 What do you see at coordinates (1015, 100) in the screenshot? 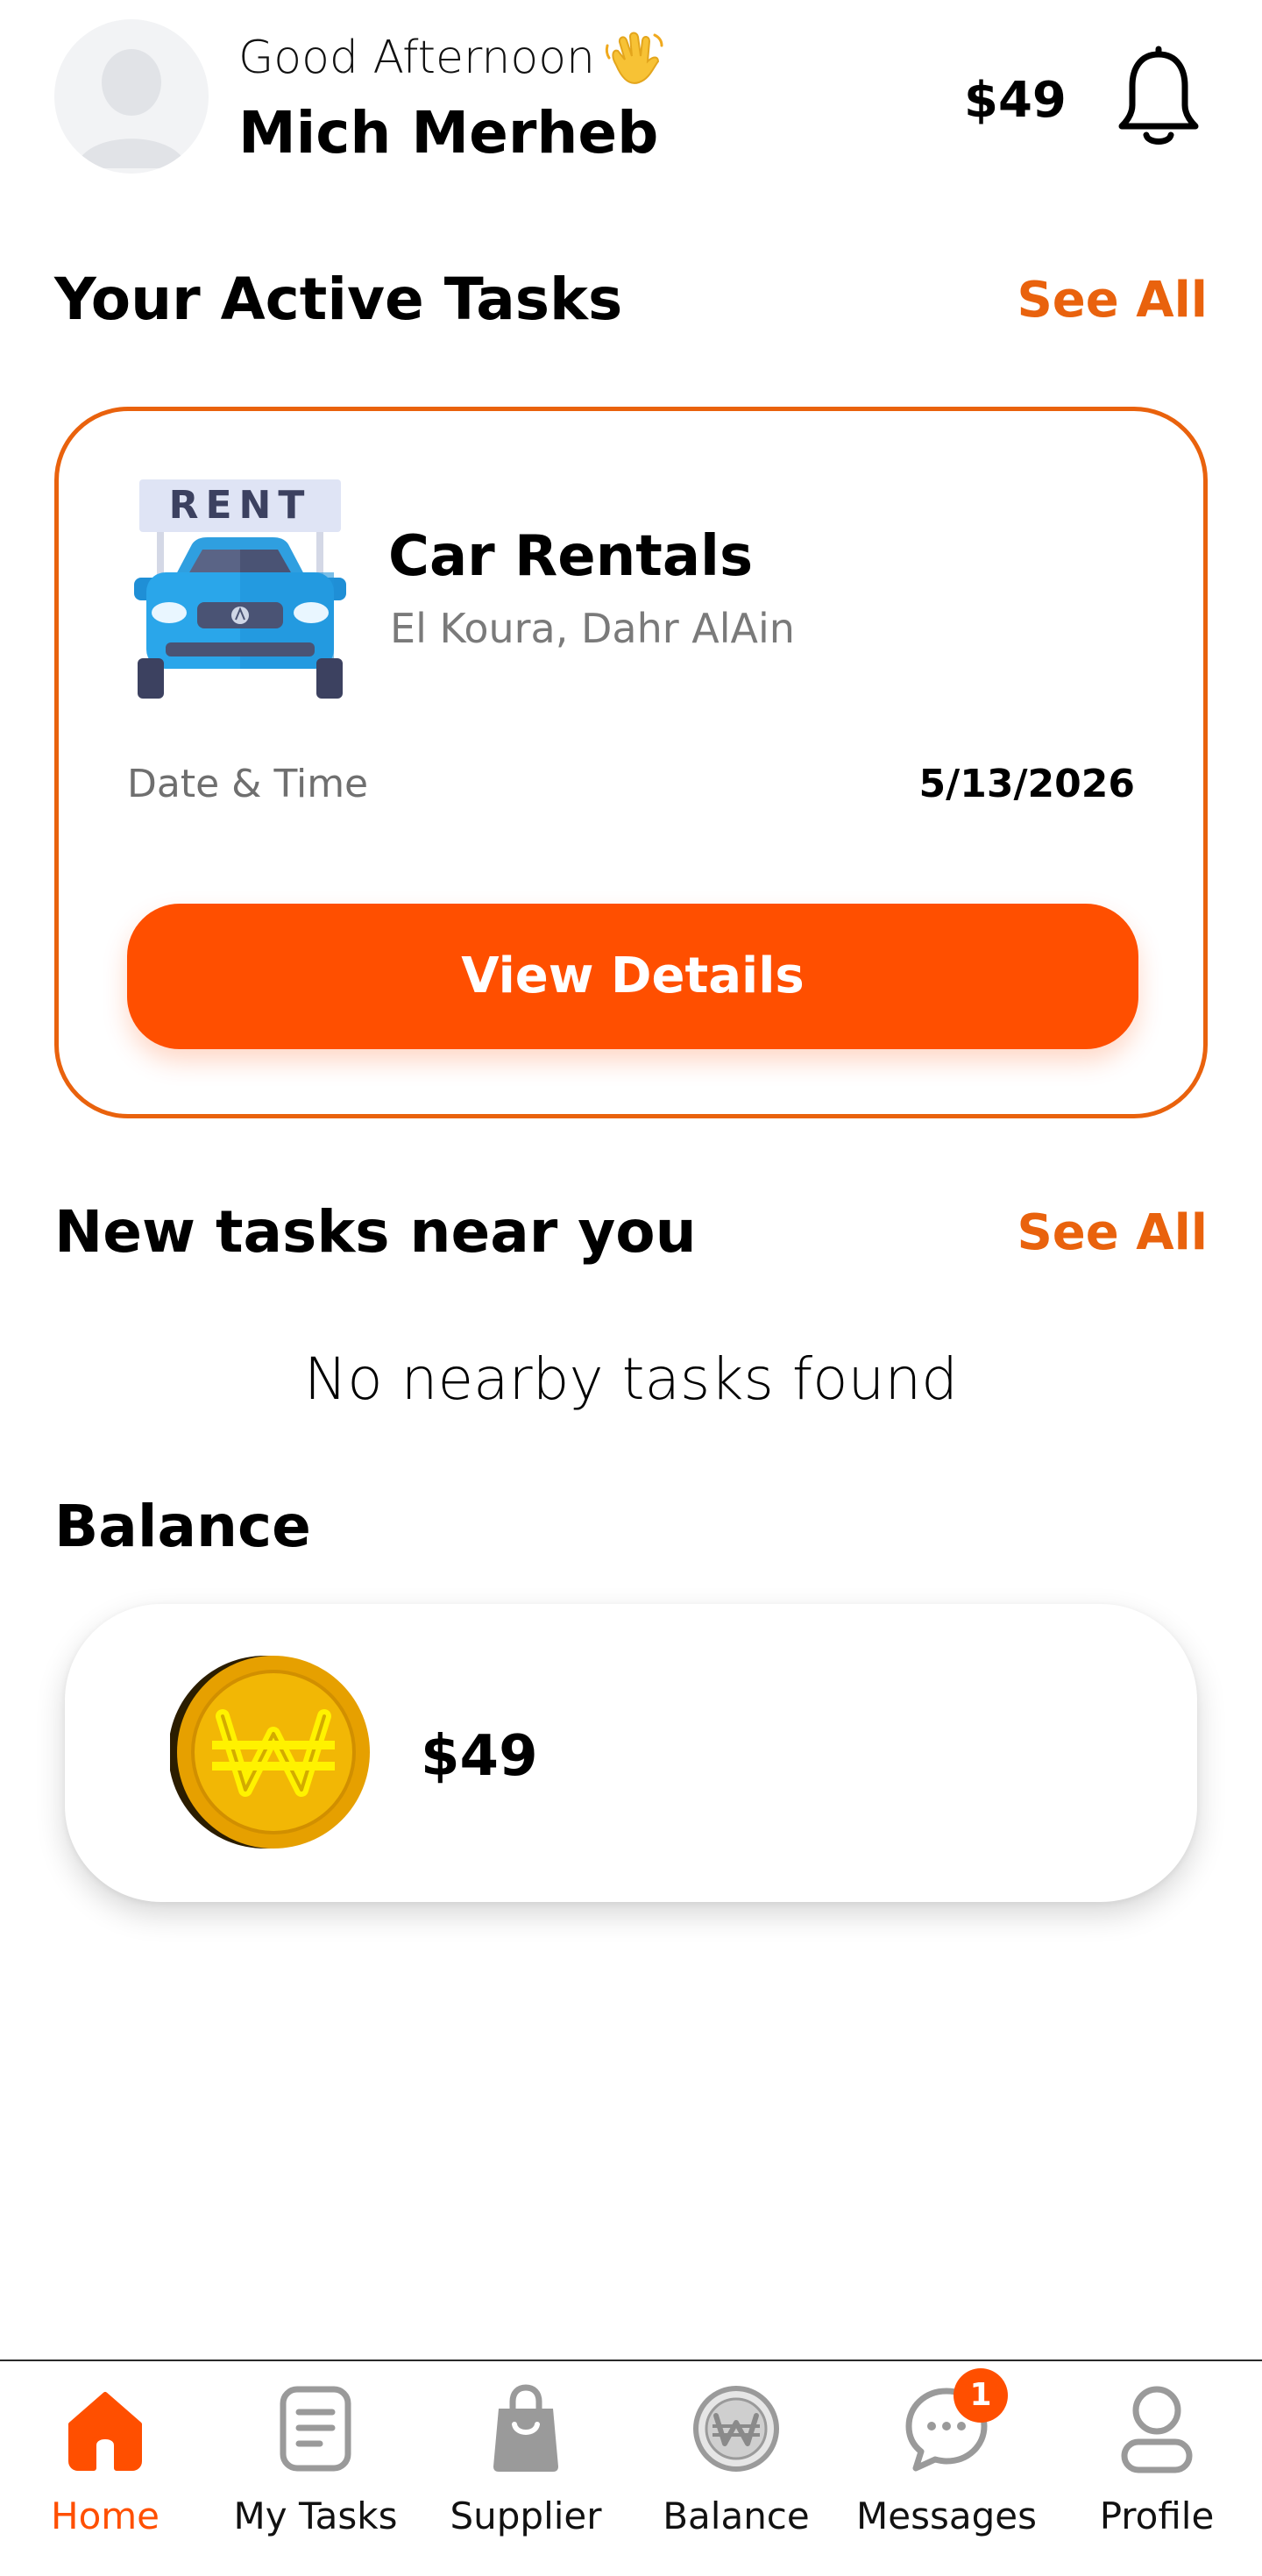
I see `header-balance: $49` at bounding box center [1015, 100].